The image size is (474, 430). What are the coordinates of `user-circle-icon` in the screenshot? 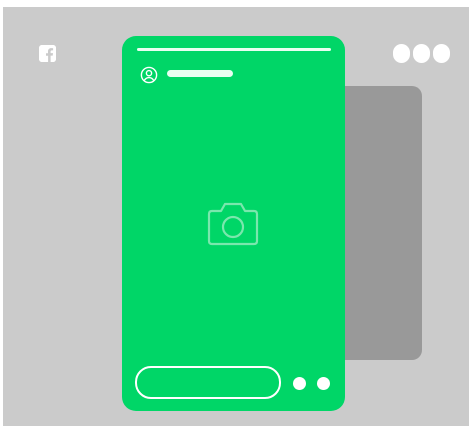 It's located at (149, 75).